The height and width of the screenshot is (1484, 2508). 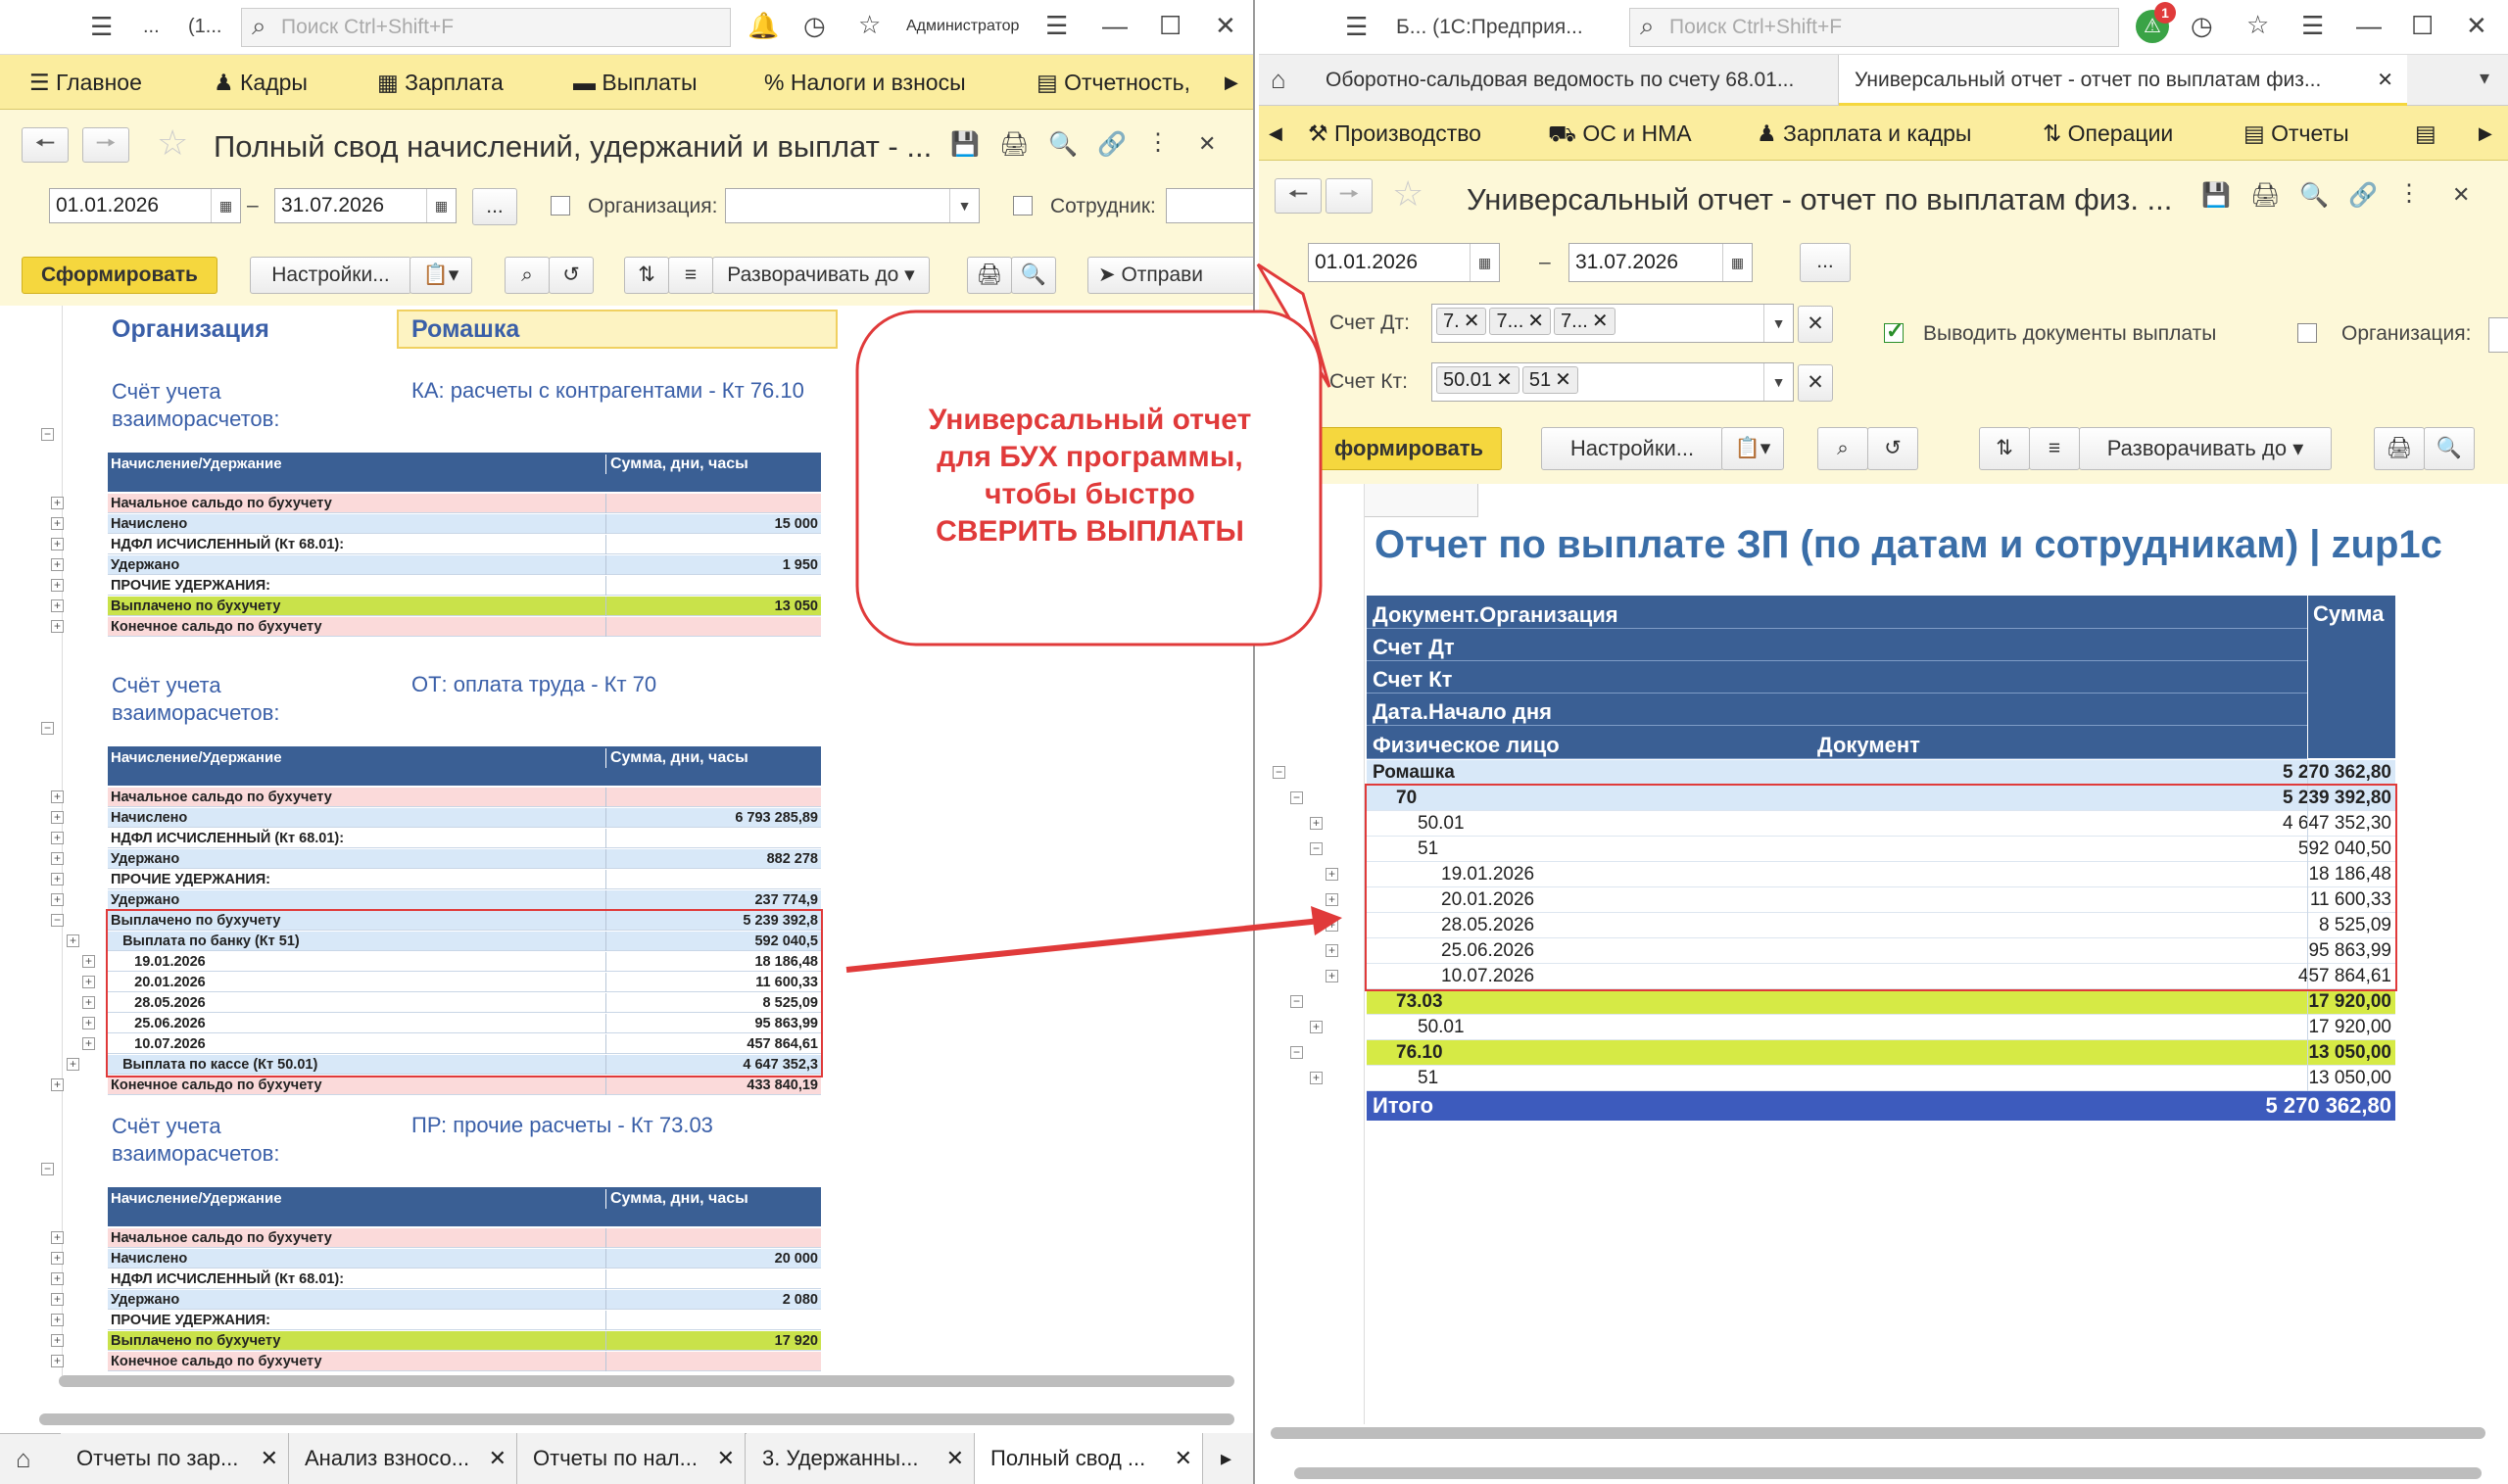 I want to click on arrow-head, so click(x=1326, y=920).